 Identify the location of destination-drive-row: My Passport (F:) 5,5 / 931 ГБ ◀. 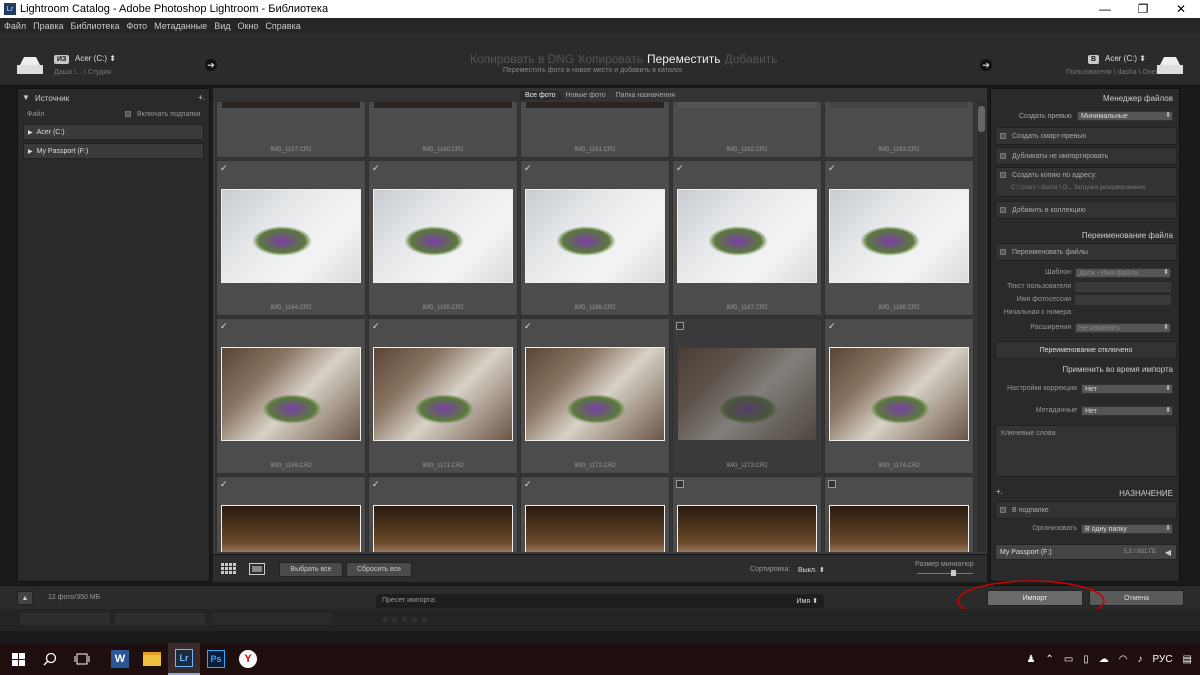
(1086, 552).